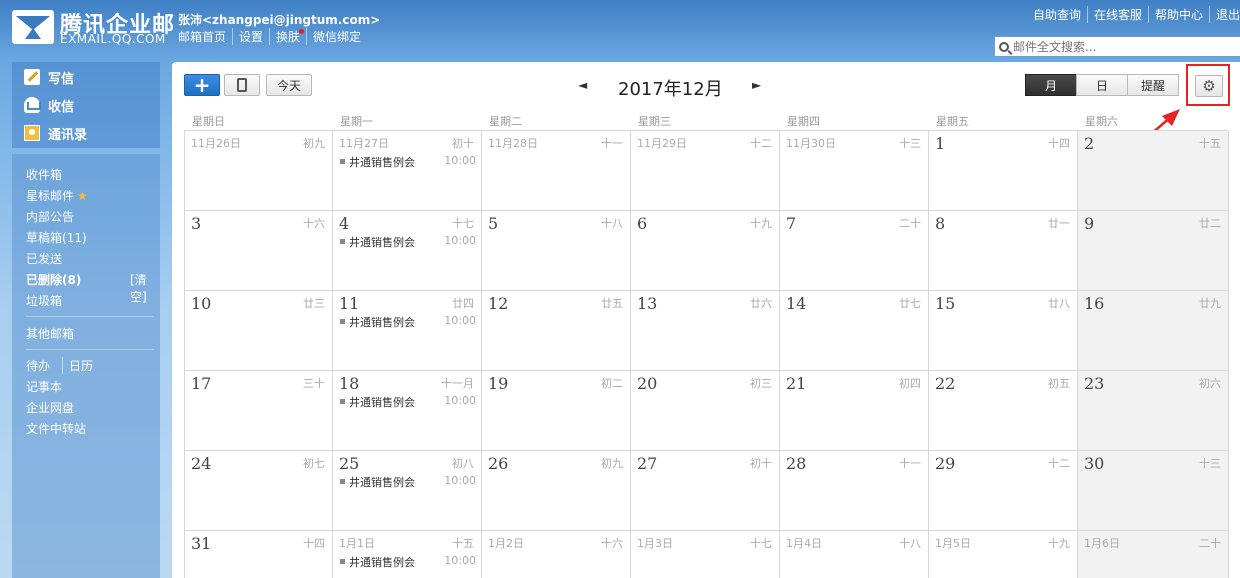 This screenshot has width=1240, height=578. I want to click on calendar-day-cell: 15 廿八, so click(1003, 331).